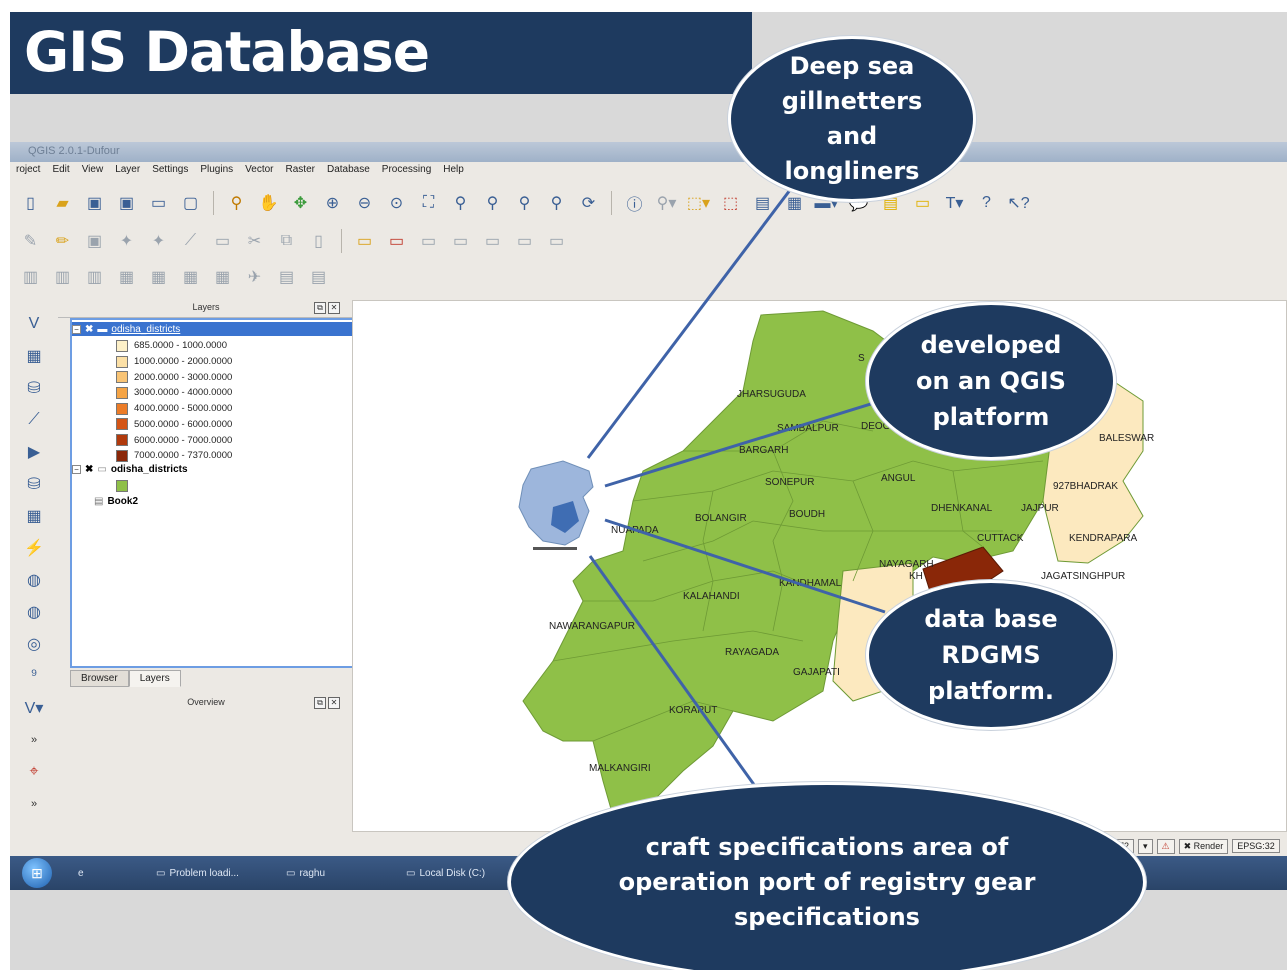  What do you see at coordinates (222, 277) in the screenshot?
I see `spatialite-layer-icon: ▦` at bounding box center [222, 277].